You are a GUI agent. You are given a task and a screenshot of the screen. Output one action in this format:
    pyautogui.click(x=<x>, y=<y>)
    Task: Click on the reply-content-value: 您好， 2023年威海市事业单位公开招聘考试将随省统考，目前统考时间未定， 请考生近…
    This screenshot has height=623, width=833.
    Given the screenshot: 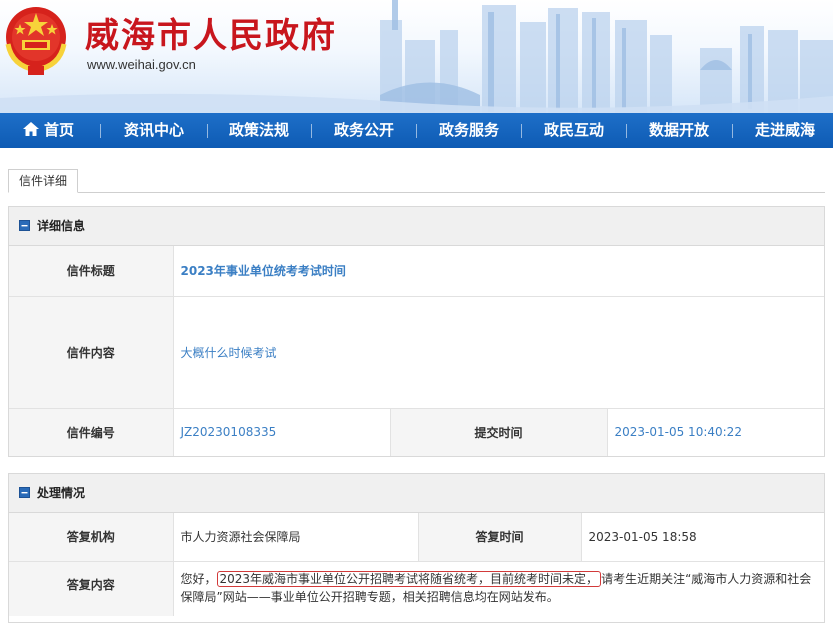 What is the action you would take?
    pyautogui.click(x=499, y=586)
    